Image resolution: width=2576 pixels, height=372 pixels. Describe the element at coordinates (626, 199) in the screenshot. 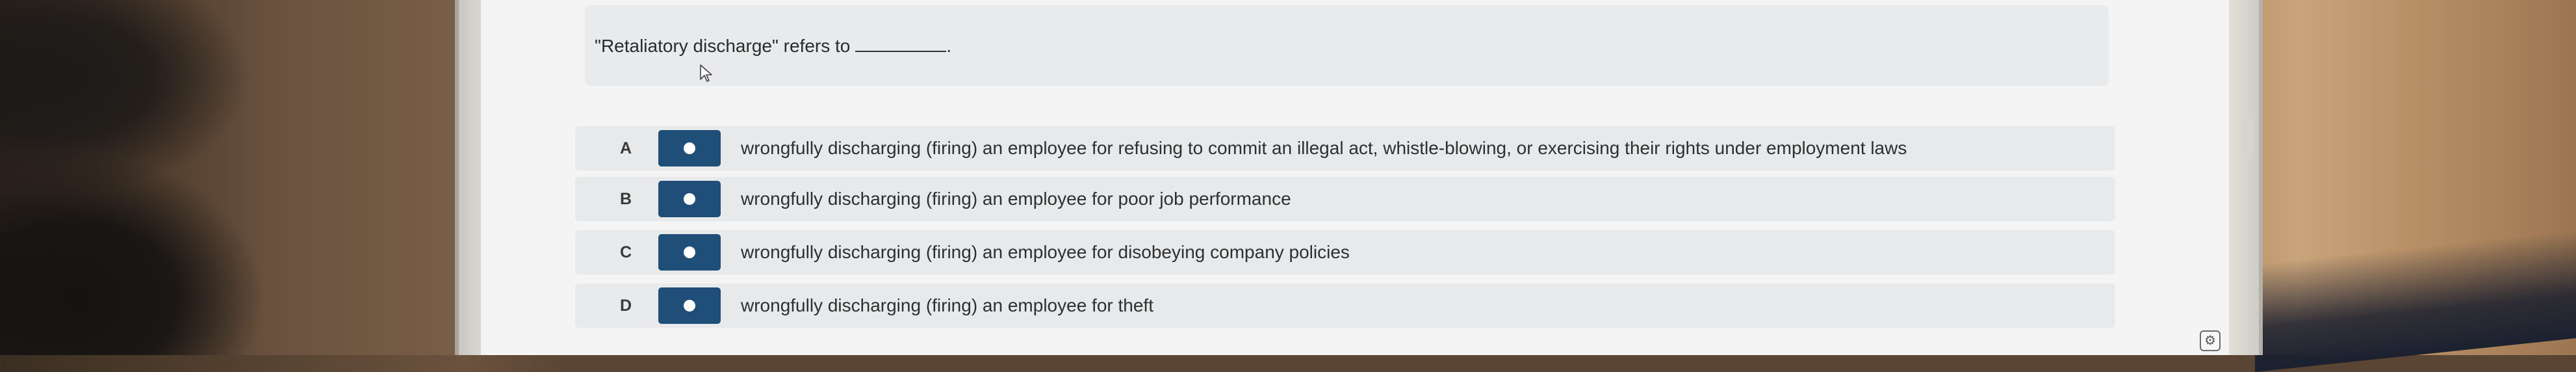

I see `option-letter: B` at that location.